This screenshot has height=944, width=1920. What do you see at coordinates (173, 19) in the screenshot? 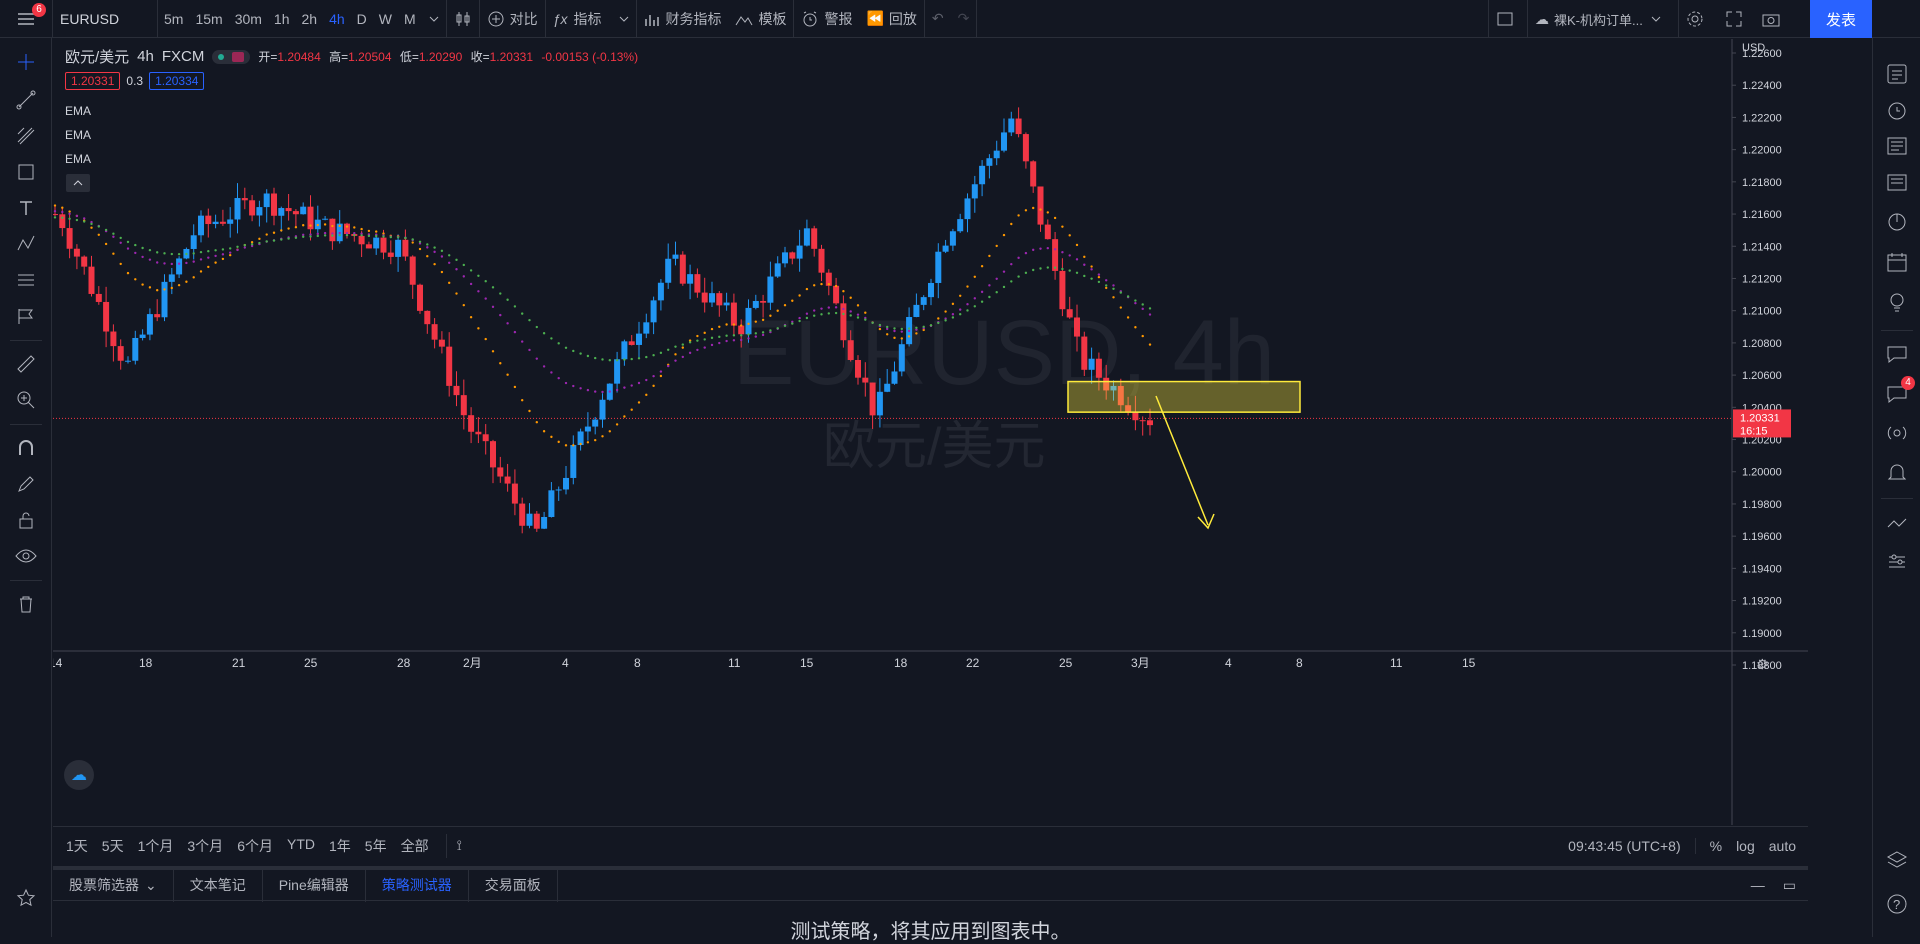
I see `interval-5m: 5m` at bounding box center [173, 19].